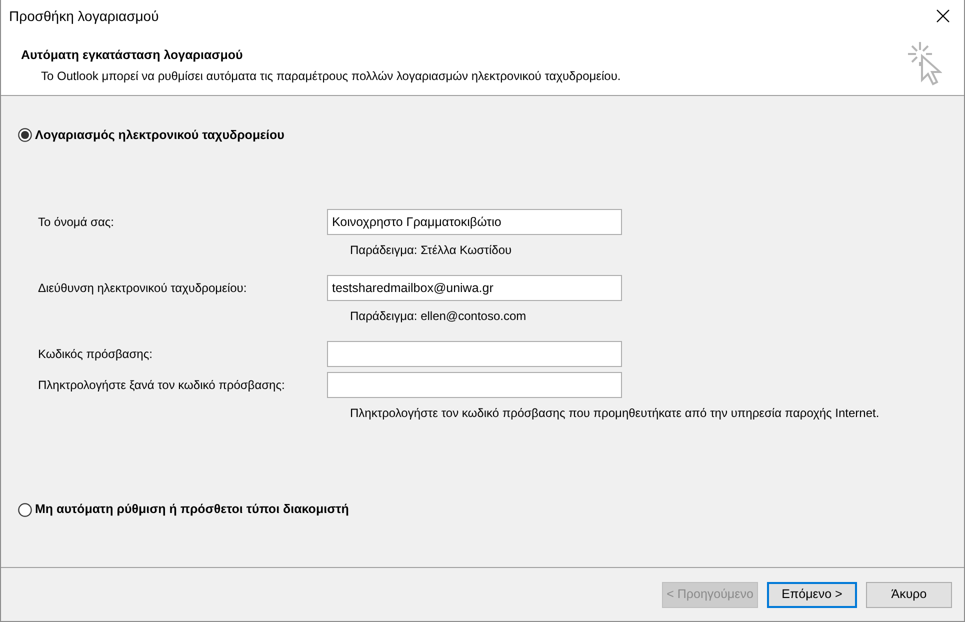 The width and height of the screenshot is (965, 622). Describe the element at coordinates (924, 64) in the screenshot. I see `sparkle-cursor-icon` at that location.